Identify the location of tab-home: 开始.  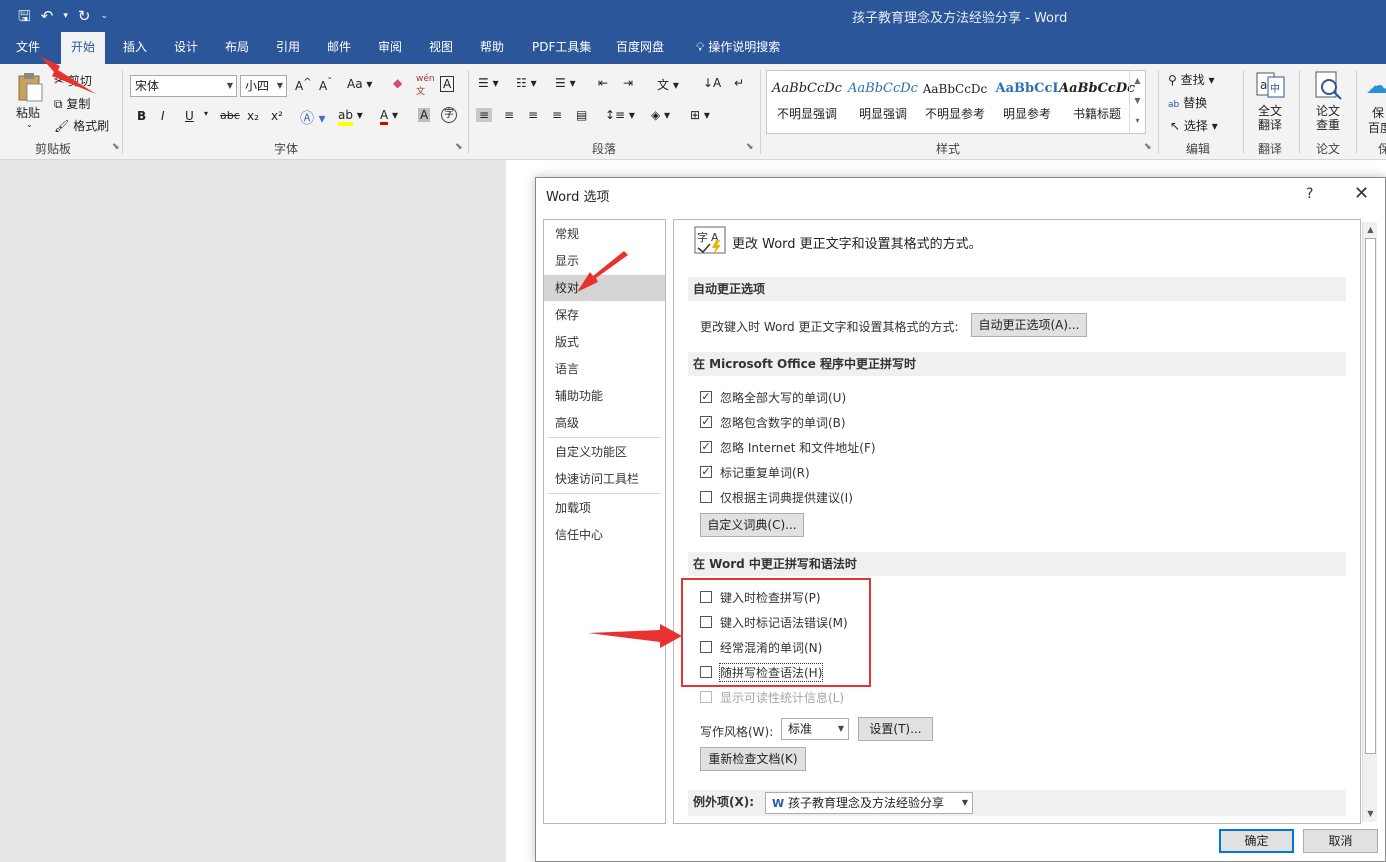
(83, 48).